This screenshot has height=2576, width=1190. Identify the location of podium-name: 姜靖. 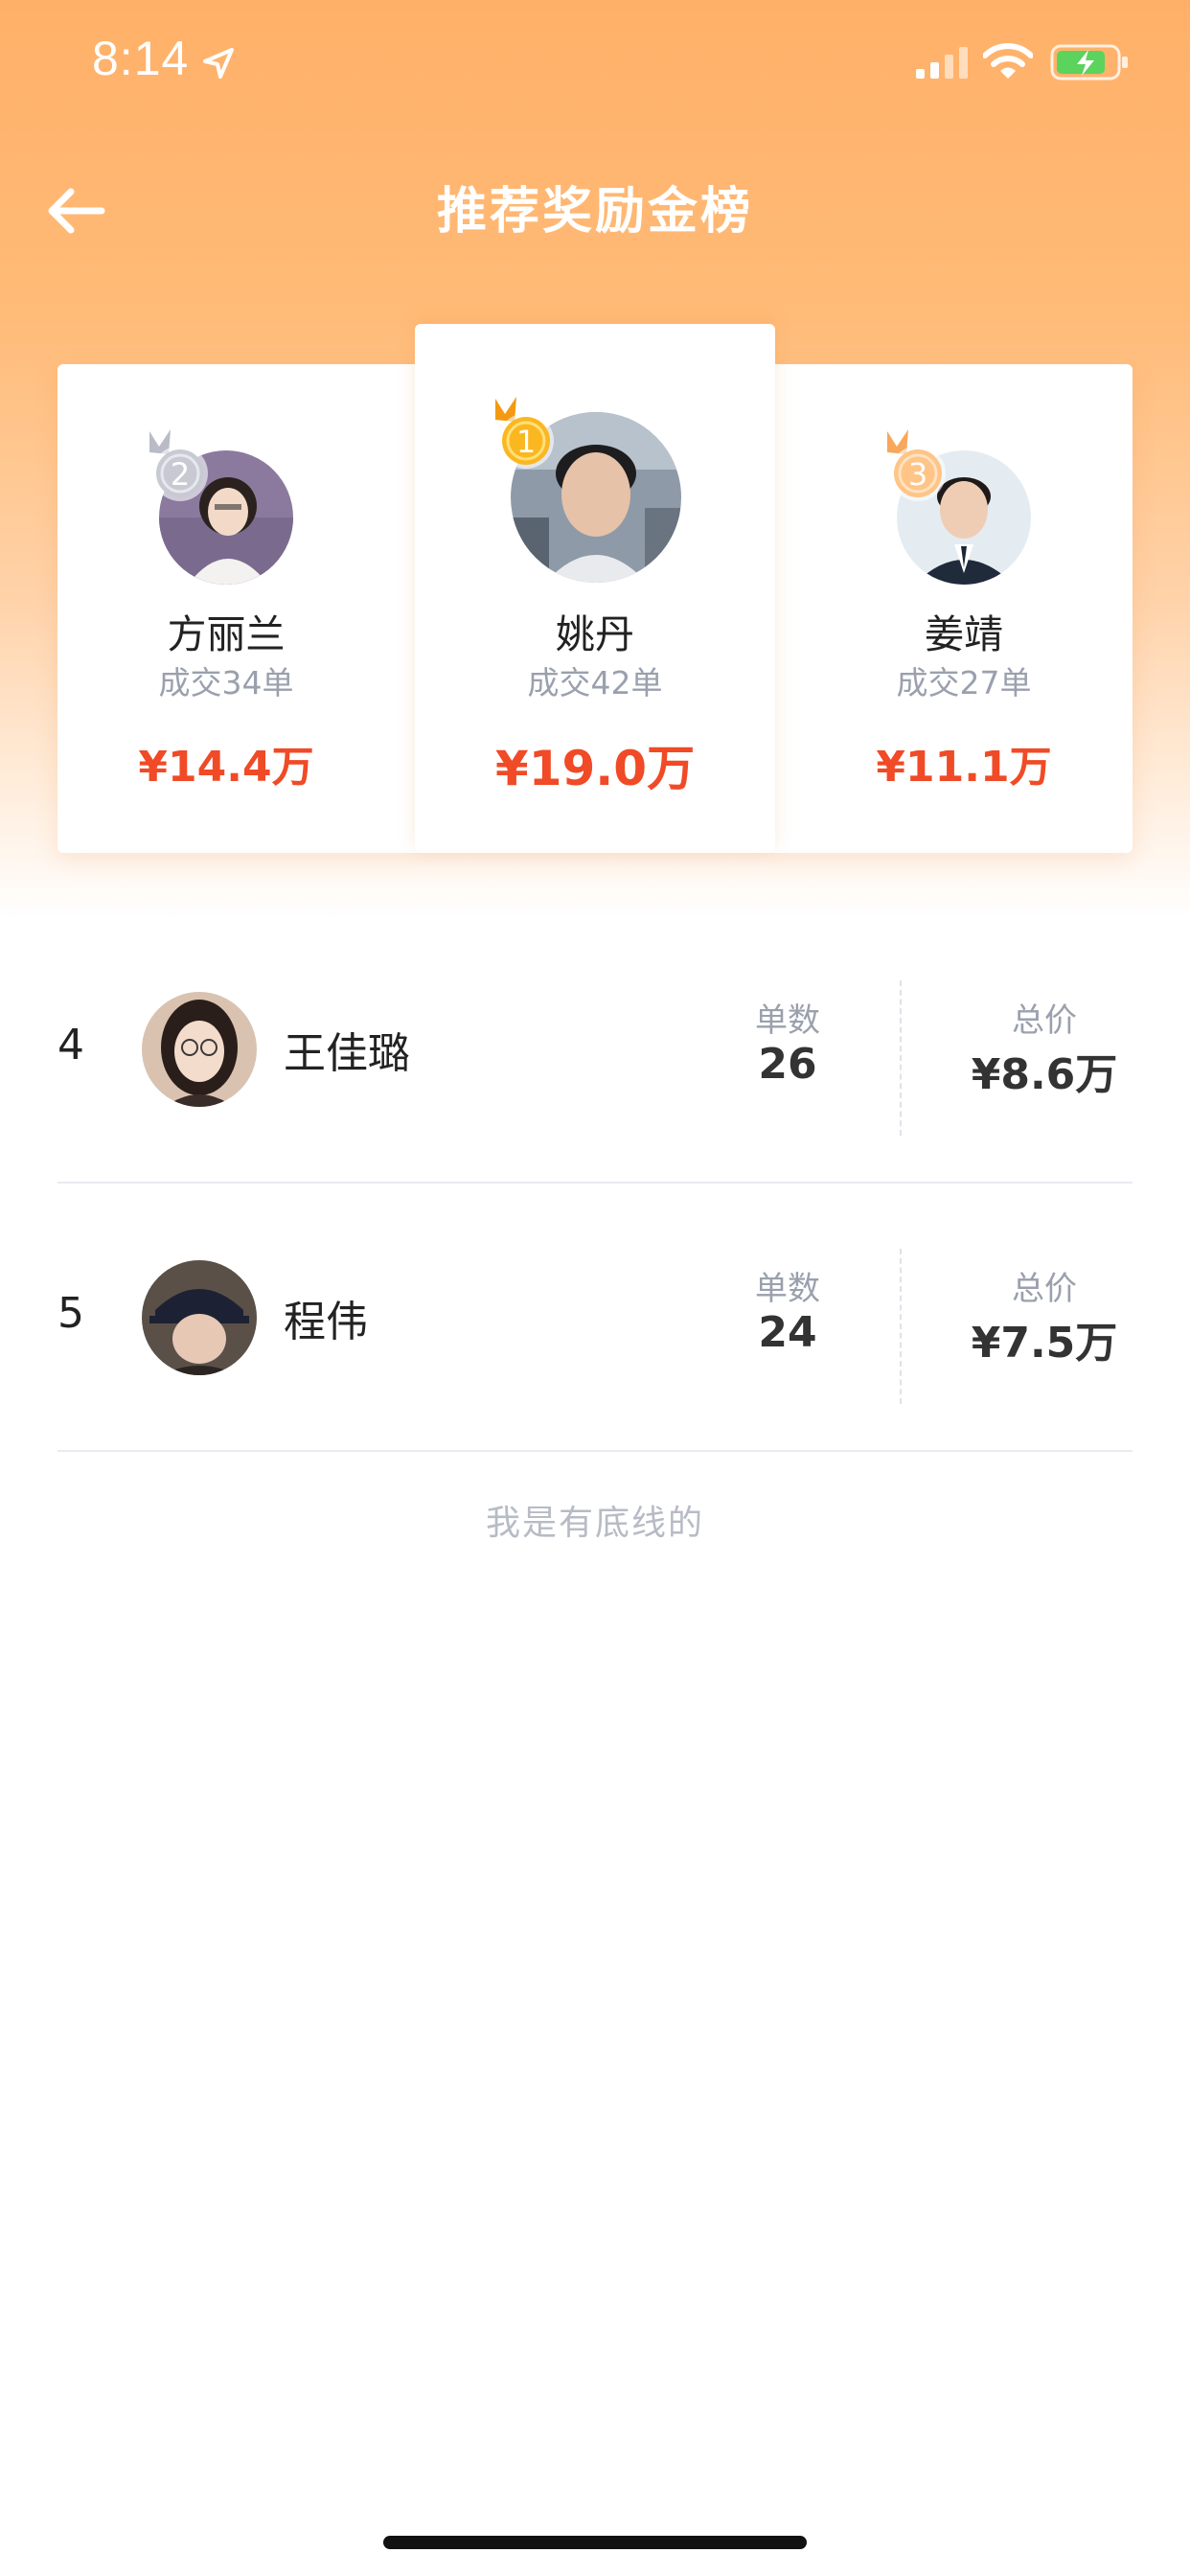
(964, 634).